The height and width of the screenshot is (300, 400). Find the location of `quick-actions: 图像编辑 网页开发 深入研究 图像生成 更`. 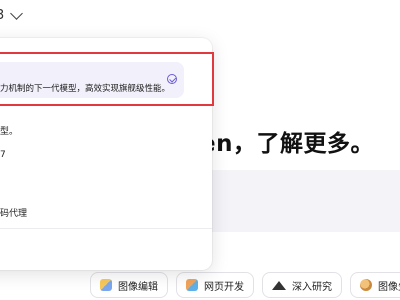

quick-actions: 图像编辑 网页开发 深入研究 图像生成 更 is located at coordinates (245, 285).